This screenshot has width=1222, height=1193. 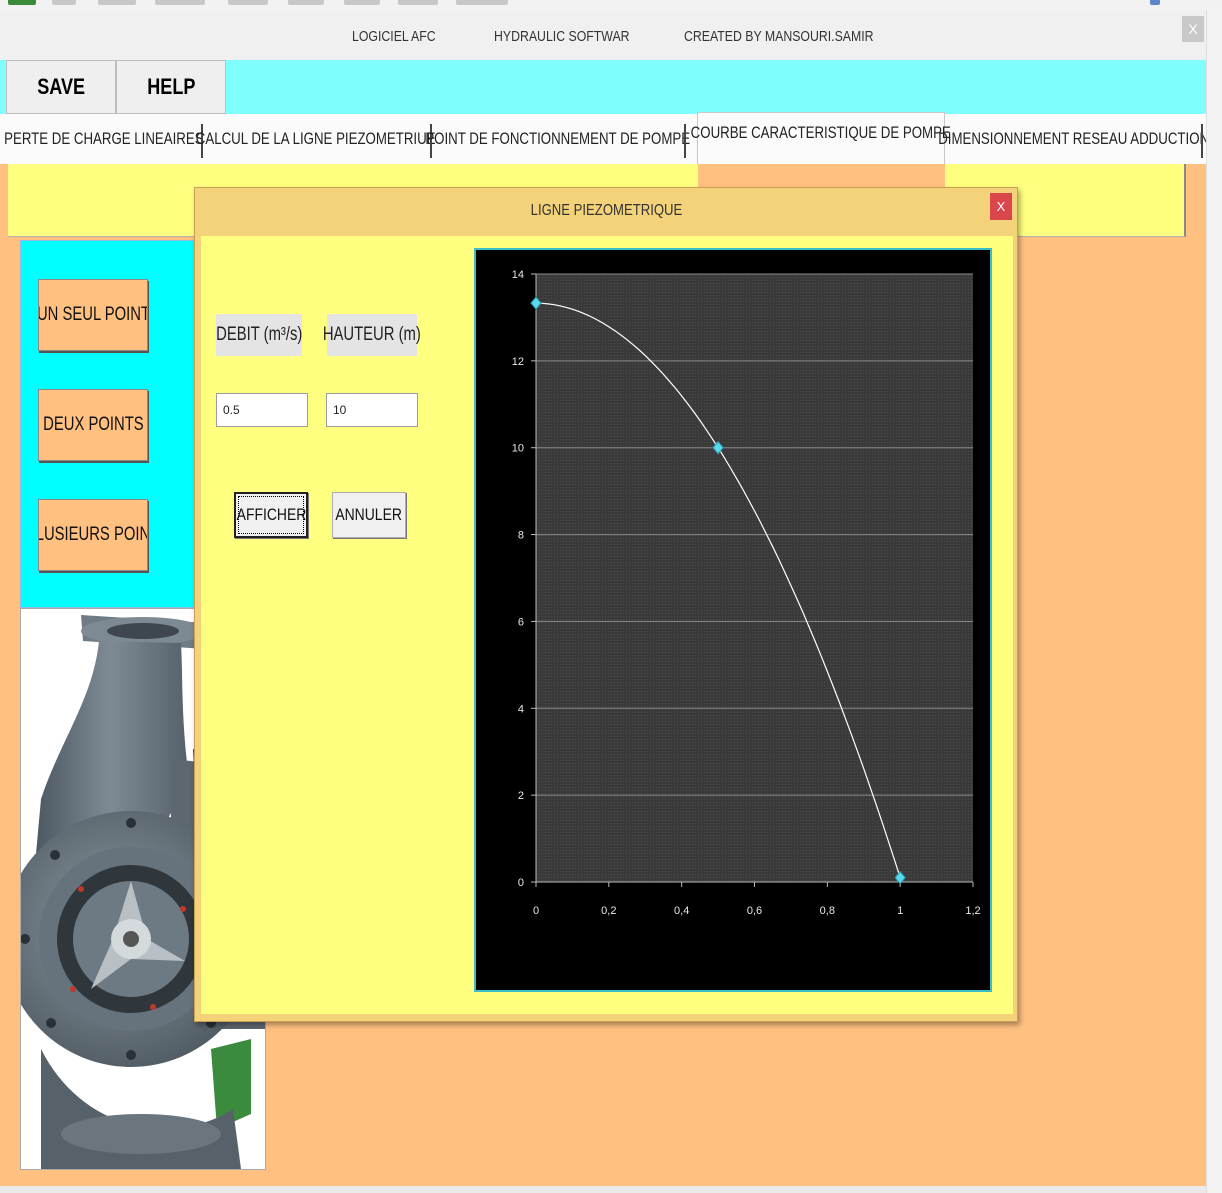 I want to click on save-label: SAVE, so click(x=61, y=86).